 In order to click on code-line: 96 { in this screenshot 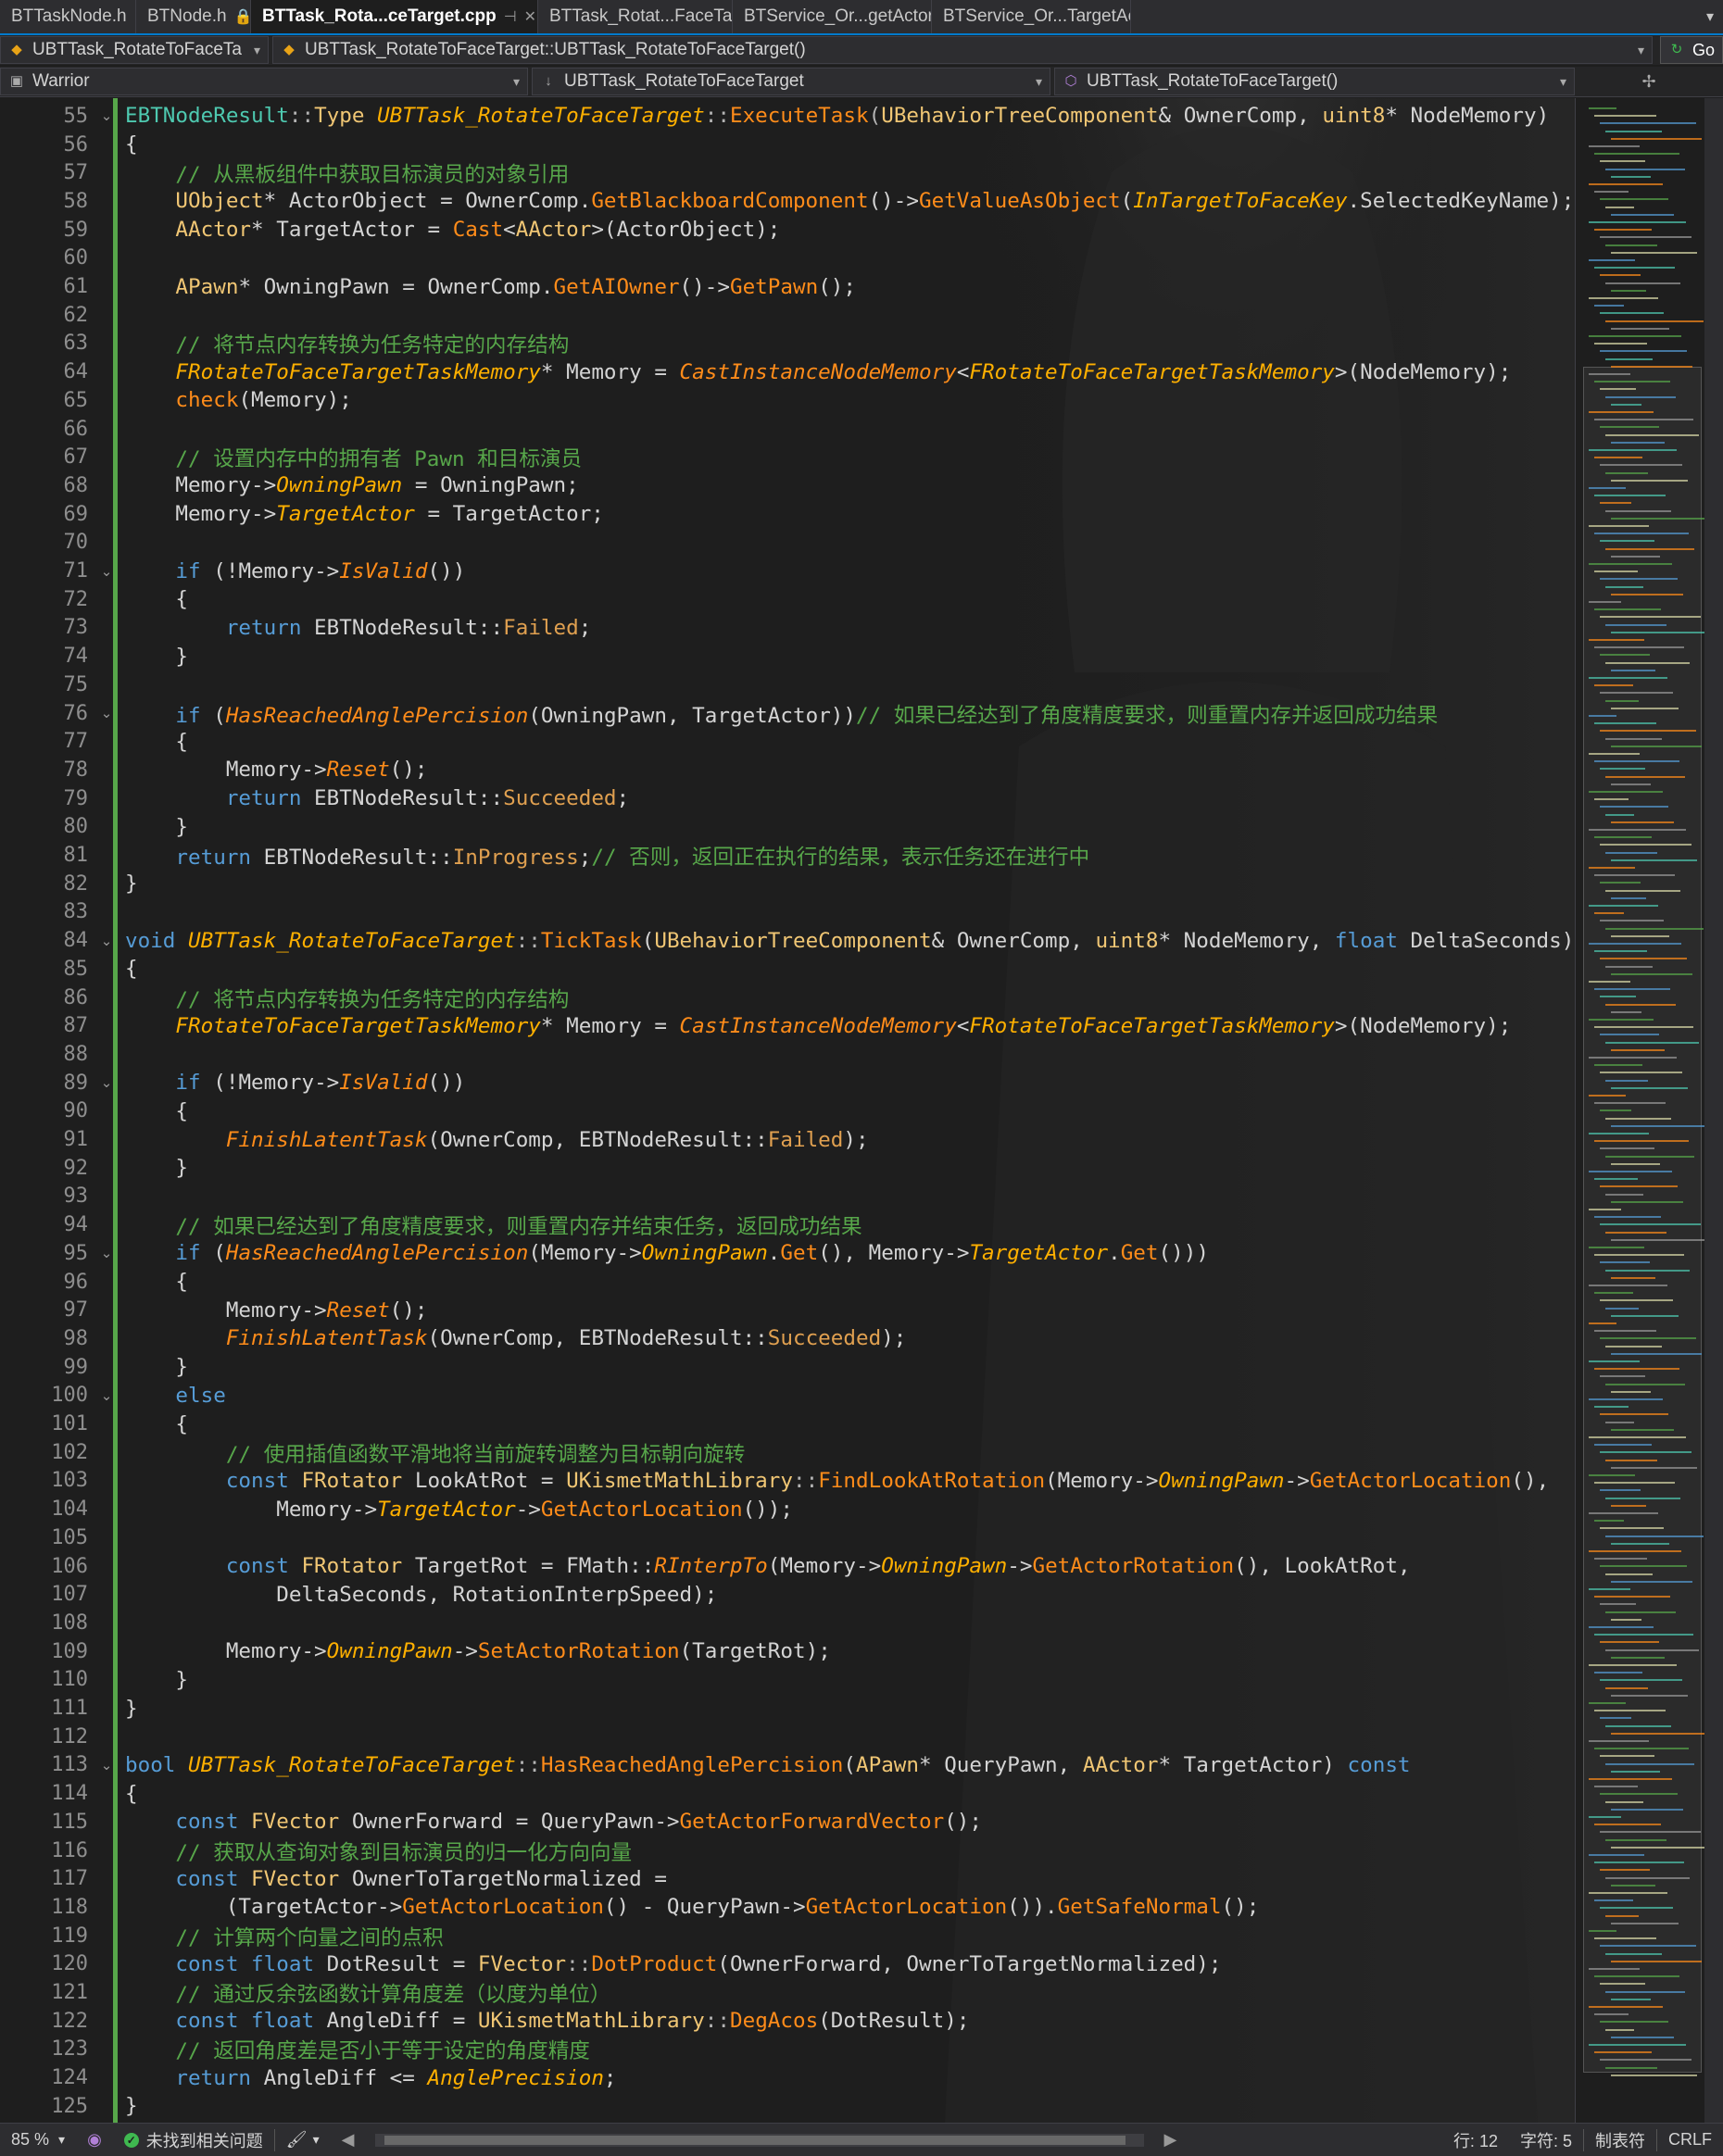, I will do `click(788, 1282)`.